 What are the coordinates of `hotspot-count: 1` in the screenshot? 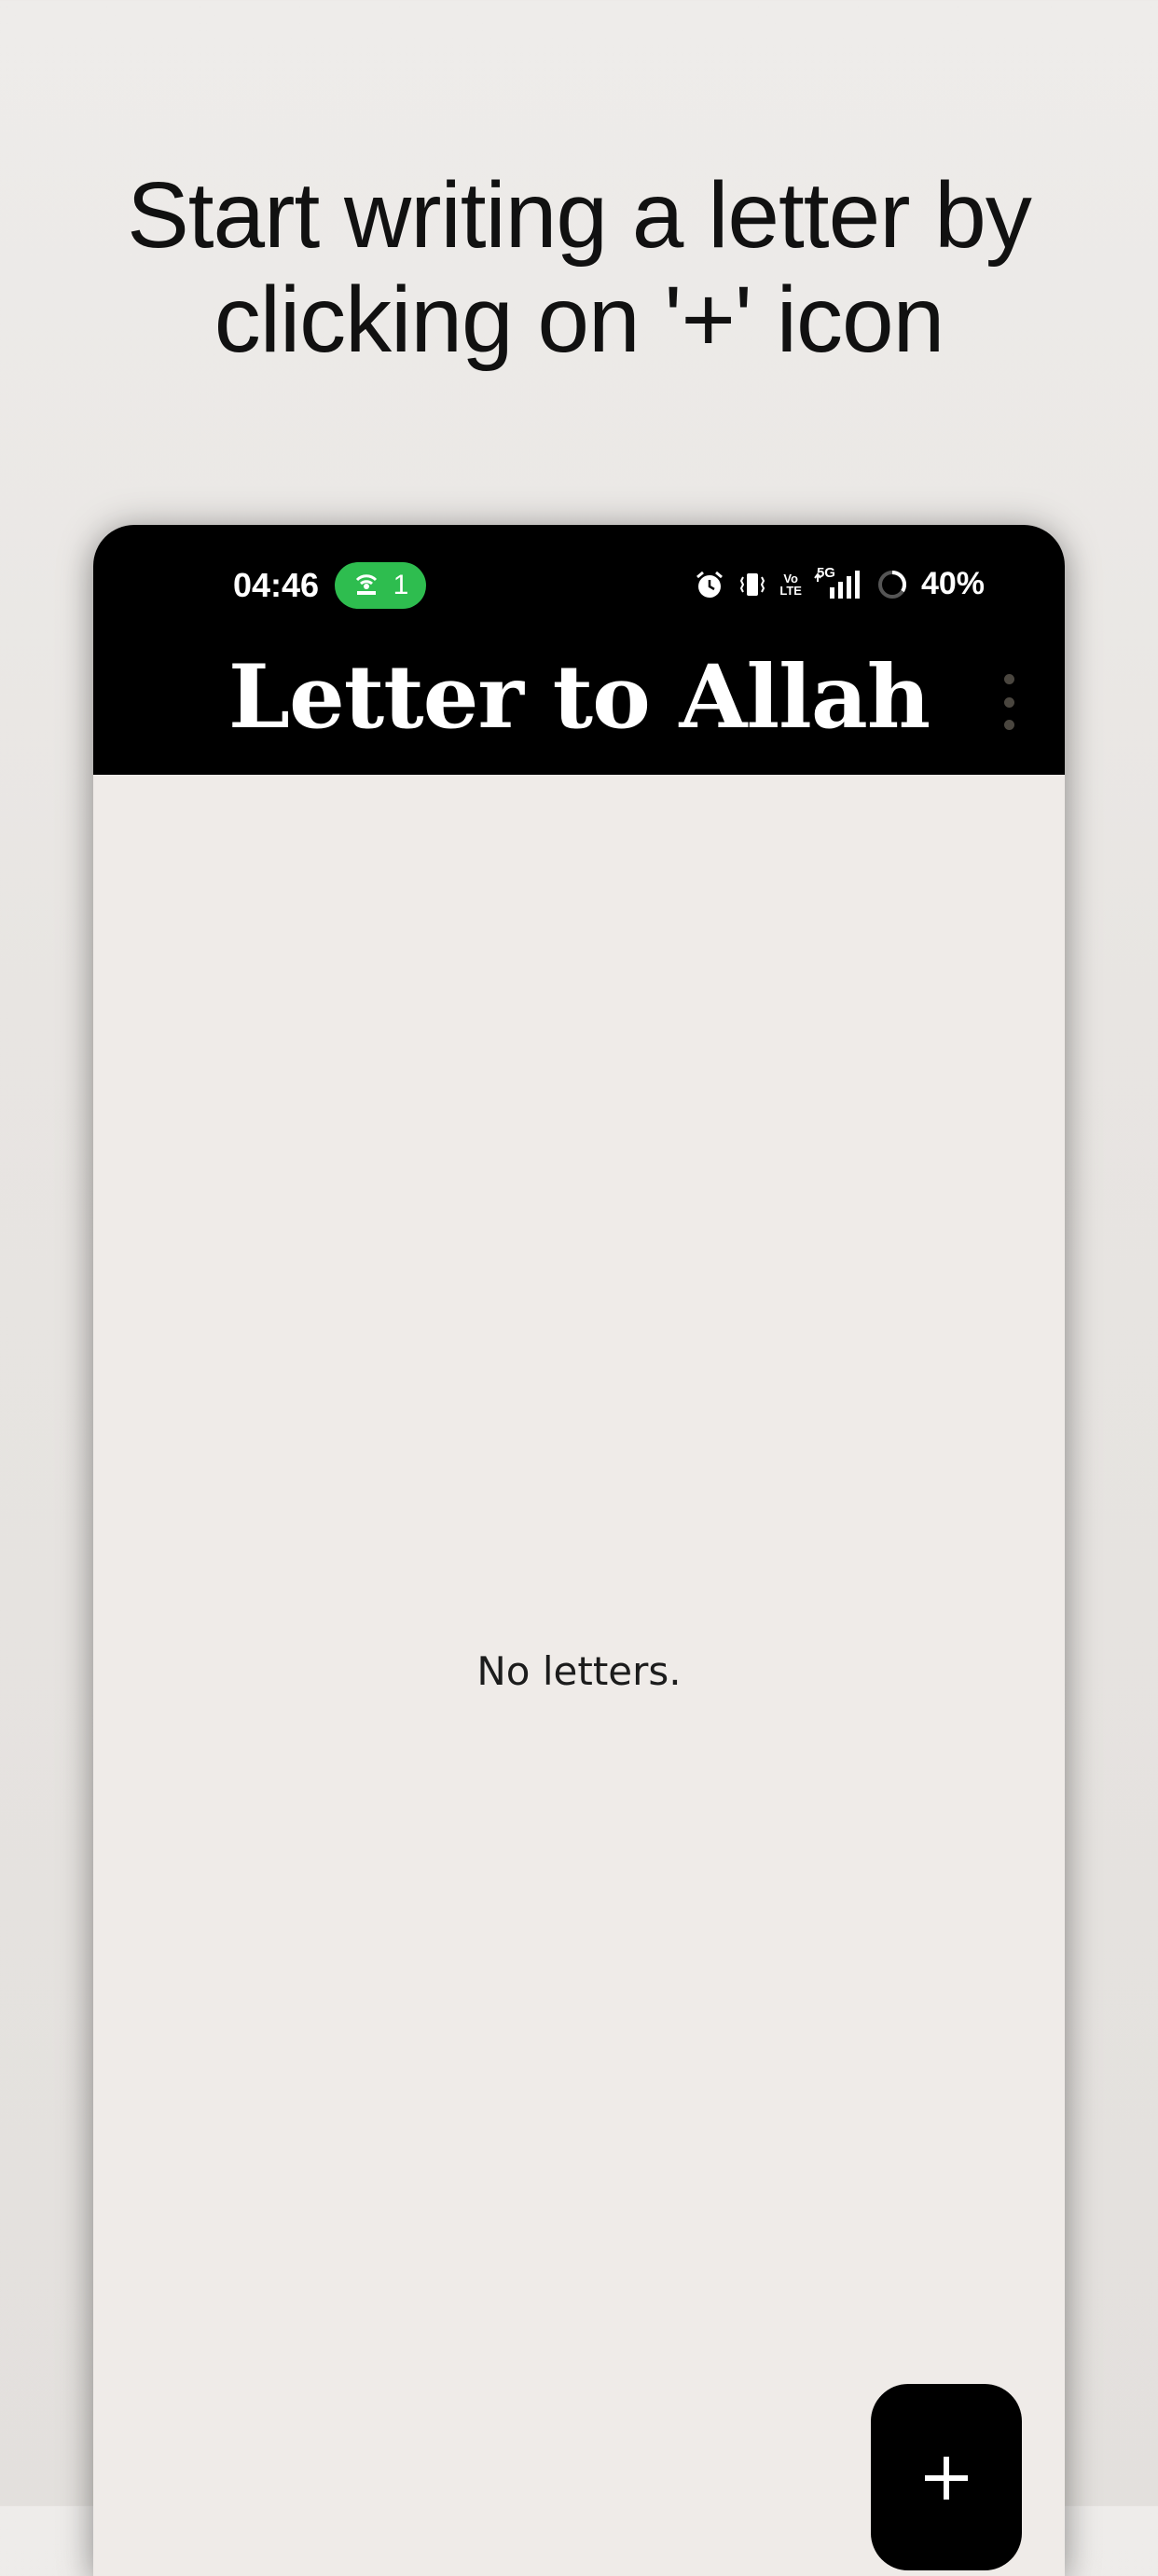 It's located at (401, 585).